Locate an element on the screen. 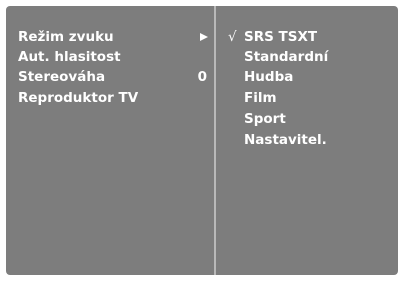 This screenshot has height=281, width=404. menu-item-auto-volume: Aut. hlasitost is located at coordinates (113, 57).